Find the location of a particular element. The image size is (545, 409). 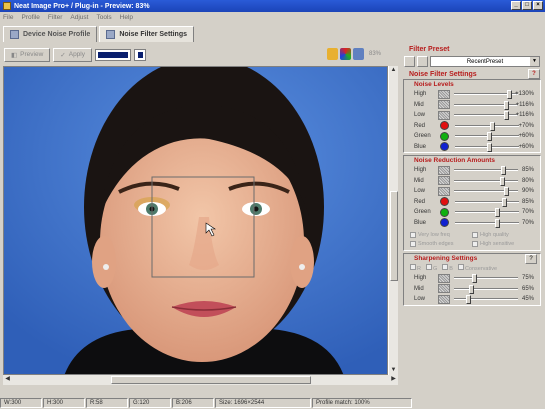

menu-profile: Profile is located at coordinates (30, 17).